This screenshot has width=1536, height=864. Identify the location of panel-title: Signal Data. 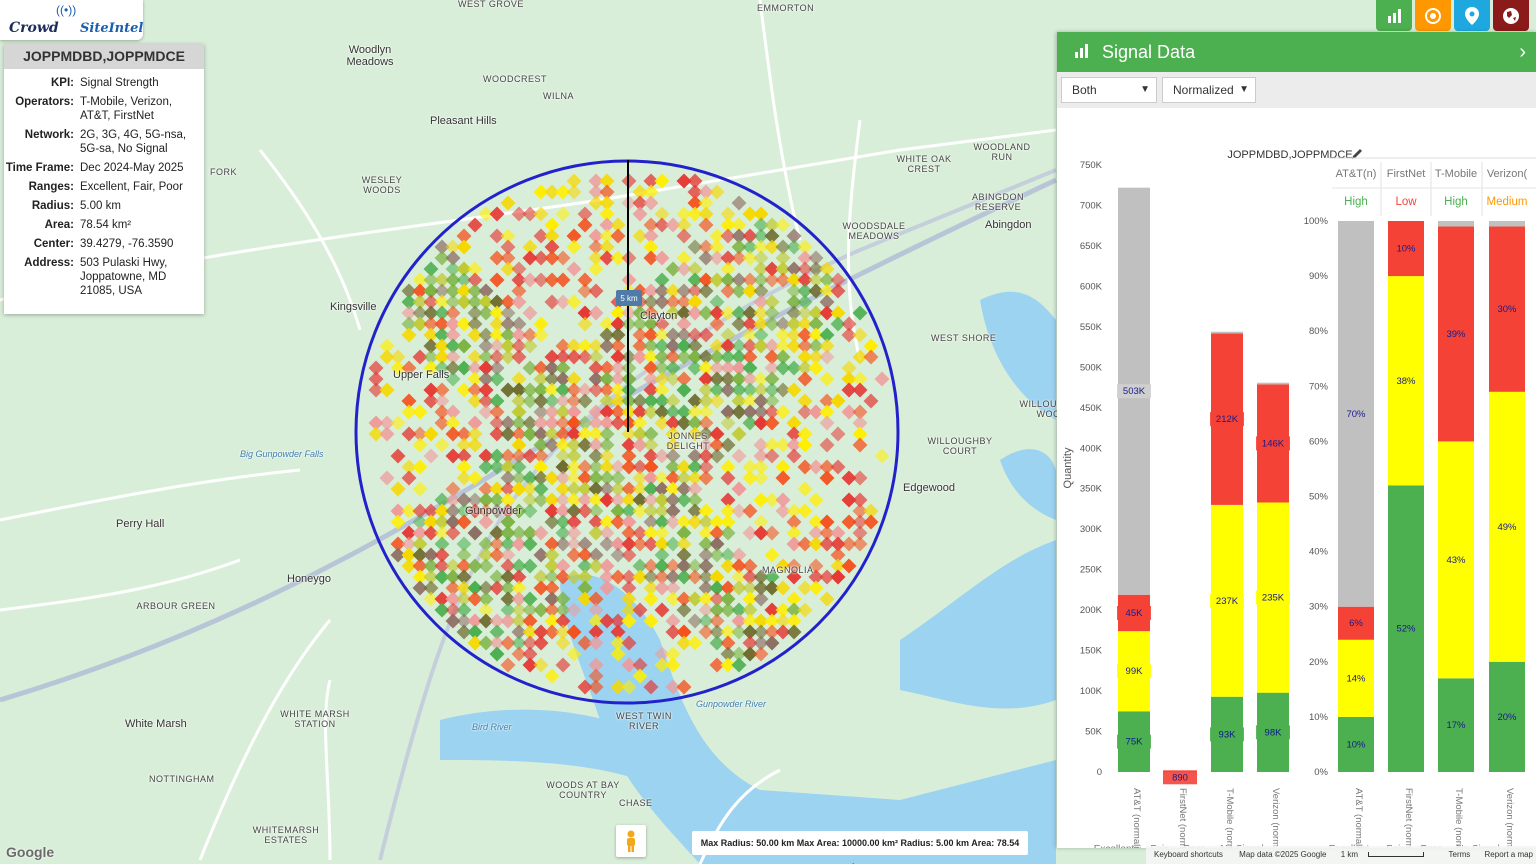
(1149, 52).